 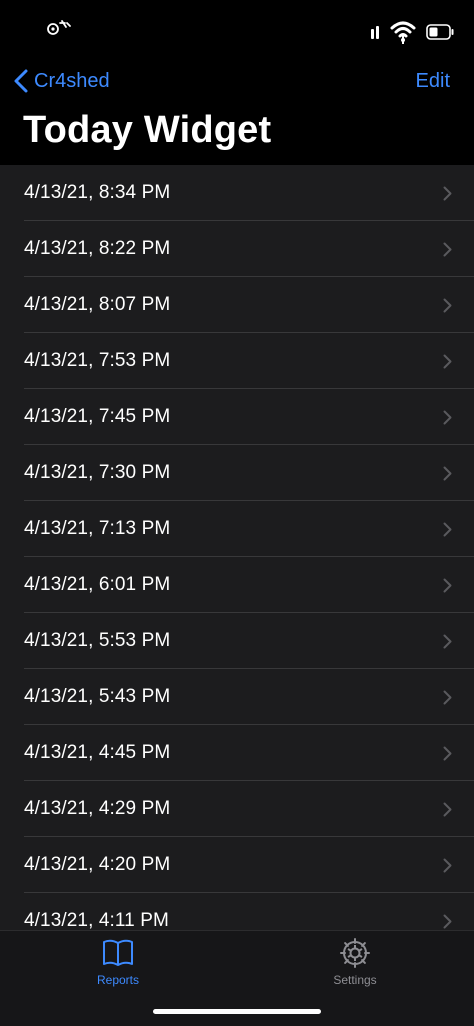 What do you see at coordinates (237, 641) in the screenshot?
I see `report-row: 4/13/21, 5:53 PM` at bounding box center [237, 641].